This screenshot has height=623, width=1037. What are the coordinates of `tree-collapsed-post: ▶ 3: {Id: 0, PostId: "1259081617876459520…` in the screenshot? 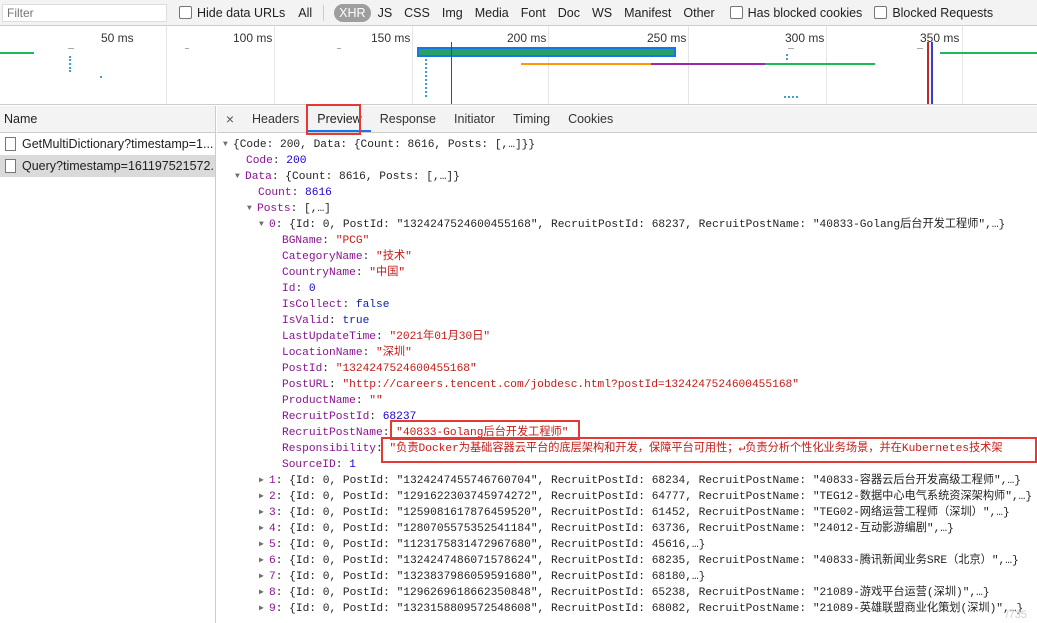 It's located at (627, 513).